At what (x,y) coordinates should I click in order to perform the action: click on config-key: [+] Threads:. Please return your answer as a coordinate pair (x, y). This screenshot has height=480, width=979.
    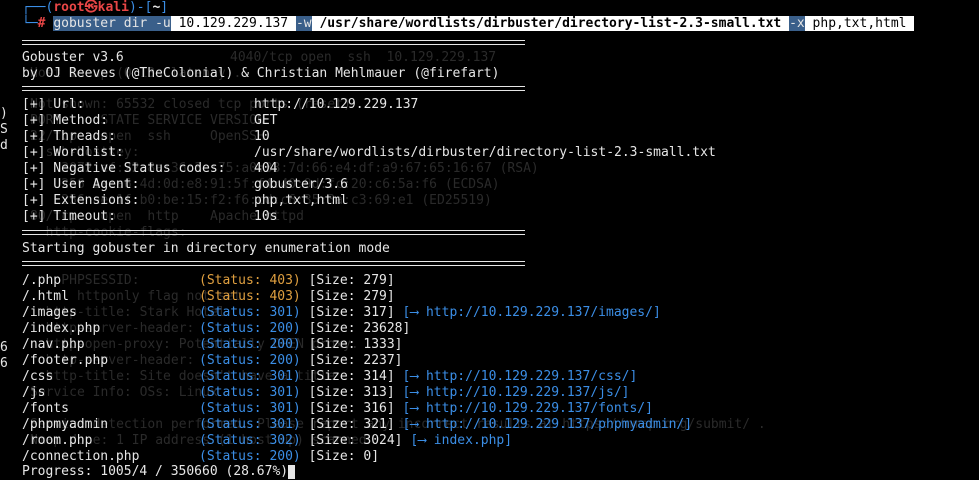
    Looking at the image, I should click on (69, 136).